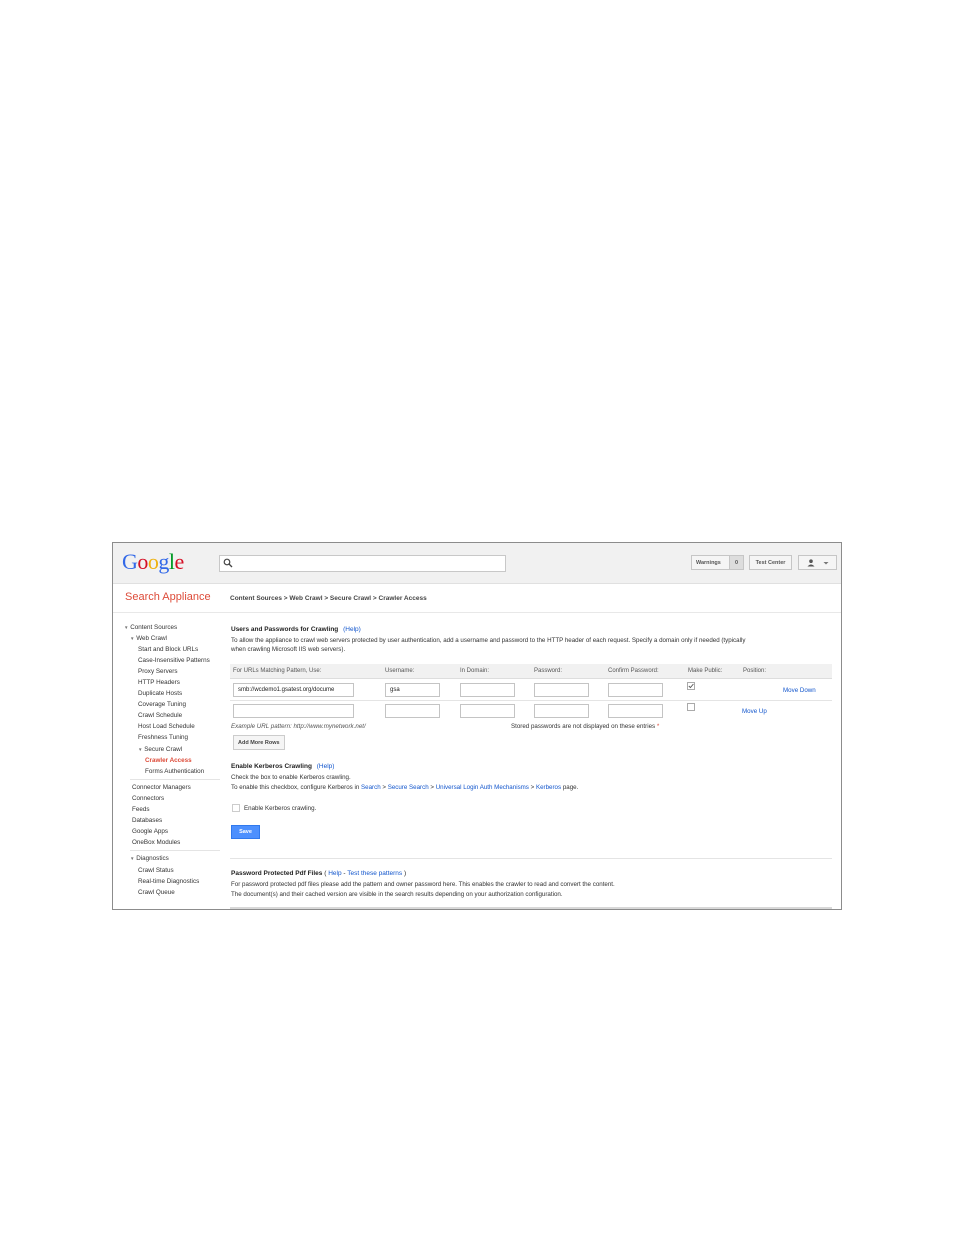  Describe the element at coordinates (245, 832) in the screenshot. I see `save-button: Save` at that location.